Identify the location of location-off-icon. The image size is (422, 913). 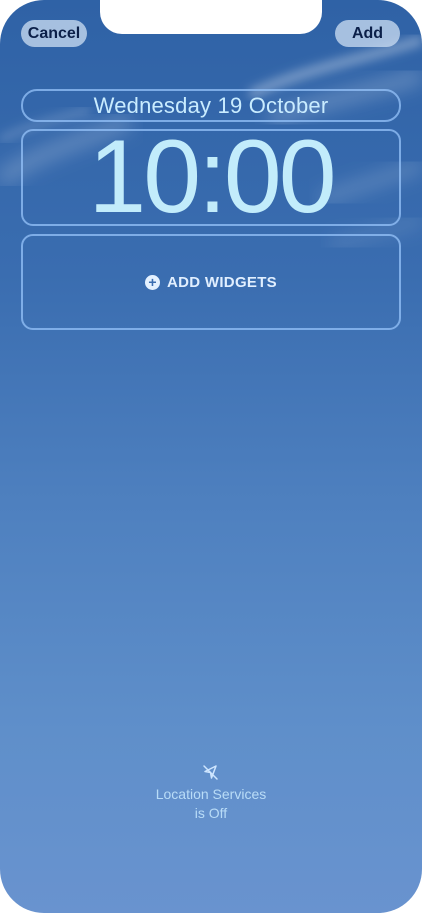
(210, 772).